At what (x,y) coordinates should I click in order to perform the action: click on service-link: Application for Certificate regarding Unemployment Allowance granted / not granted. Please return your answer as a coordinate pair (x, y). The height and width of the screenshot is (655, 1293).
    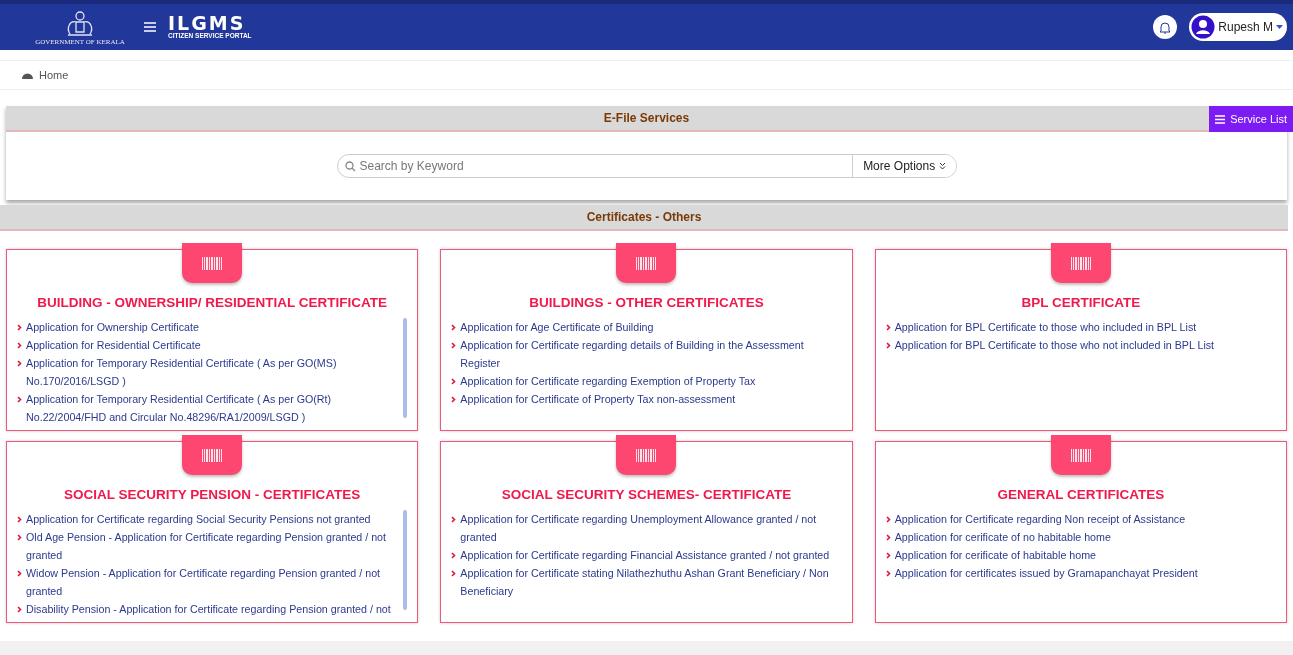
    Looking at the image, I should click on (646, 528).